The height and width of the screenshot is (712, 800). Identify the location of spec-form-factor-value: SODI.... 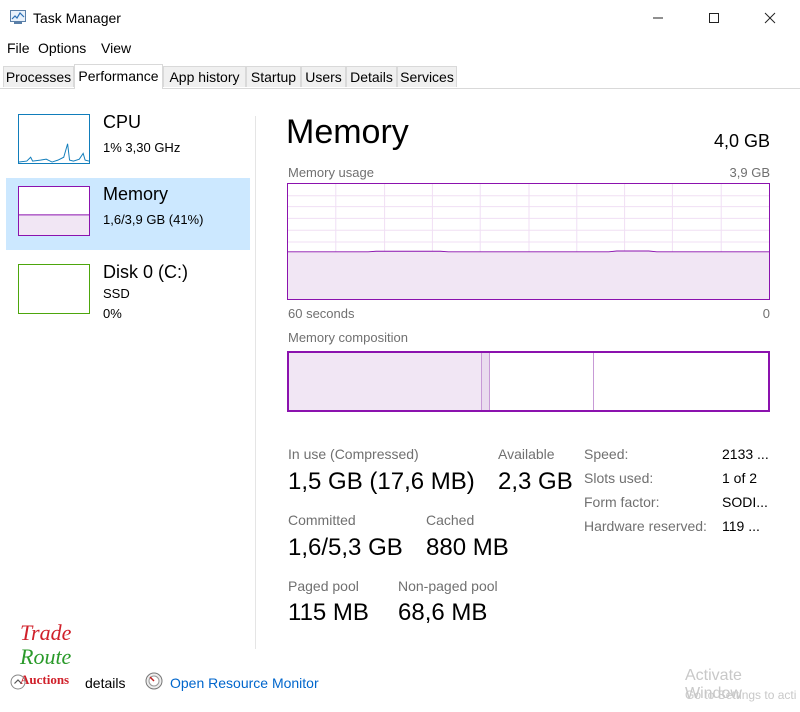
(745, 502).